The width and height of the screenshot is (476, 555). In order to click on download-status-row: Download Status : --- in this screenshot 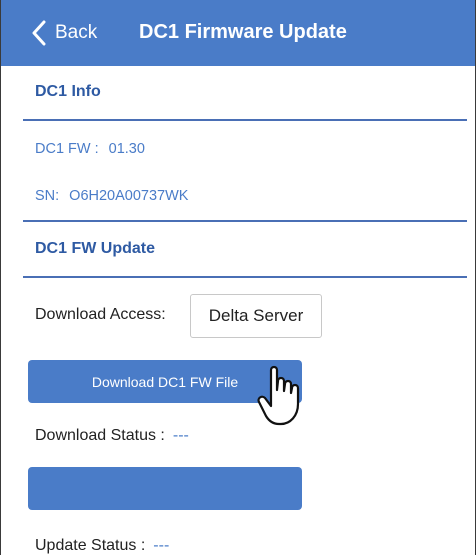, I will do `click(112, 436)`.